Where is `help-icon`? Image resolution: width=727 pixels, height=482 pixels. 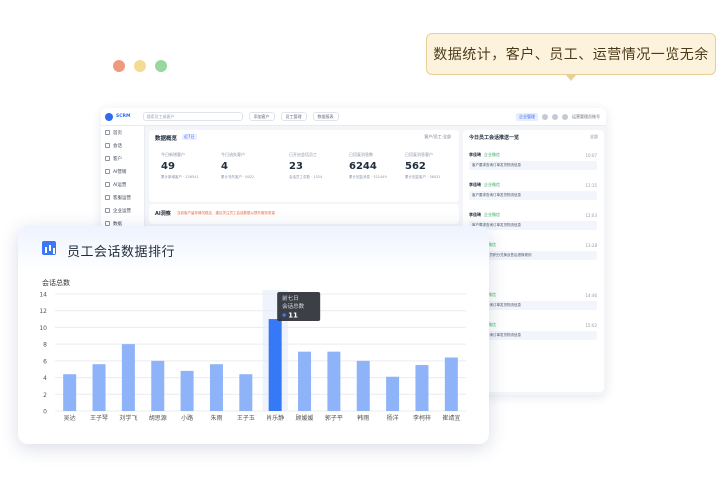
help-icon is located at coordinates (565, 116).